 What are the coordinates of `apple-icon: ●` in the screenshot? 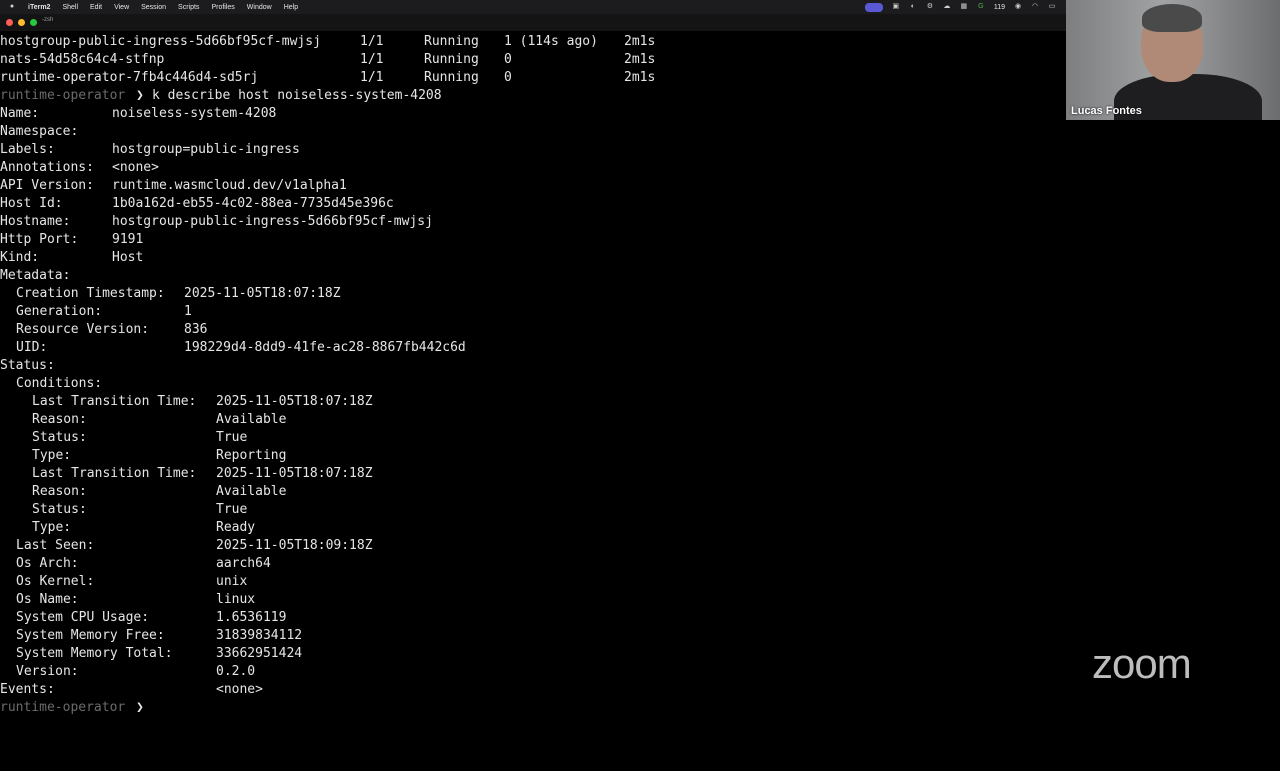 It's located at (12, 7).